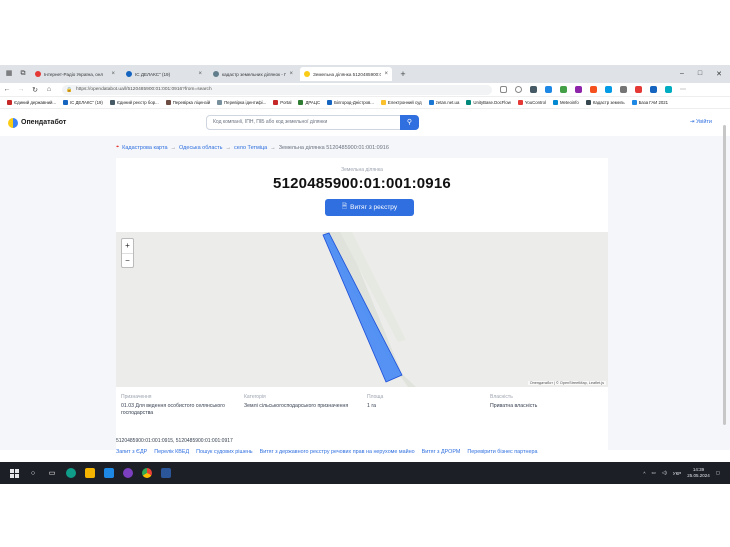  What do you see at coordinates (344, 206) in the screenshot?
I see `document-icon: 🗎` at bounding box center [344, 206].